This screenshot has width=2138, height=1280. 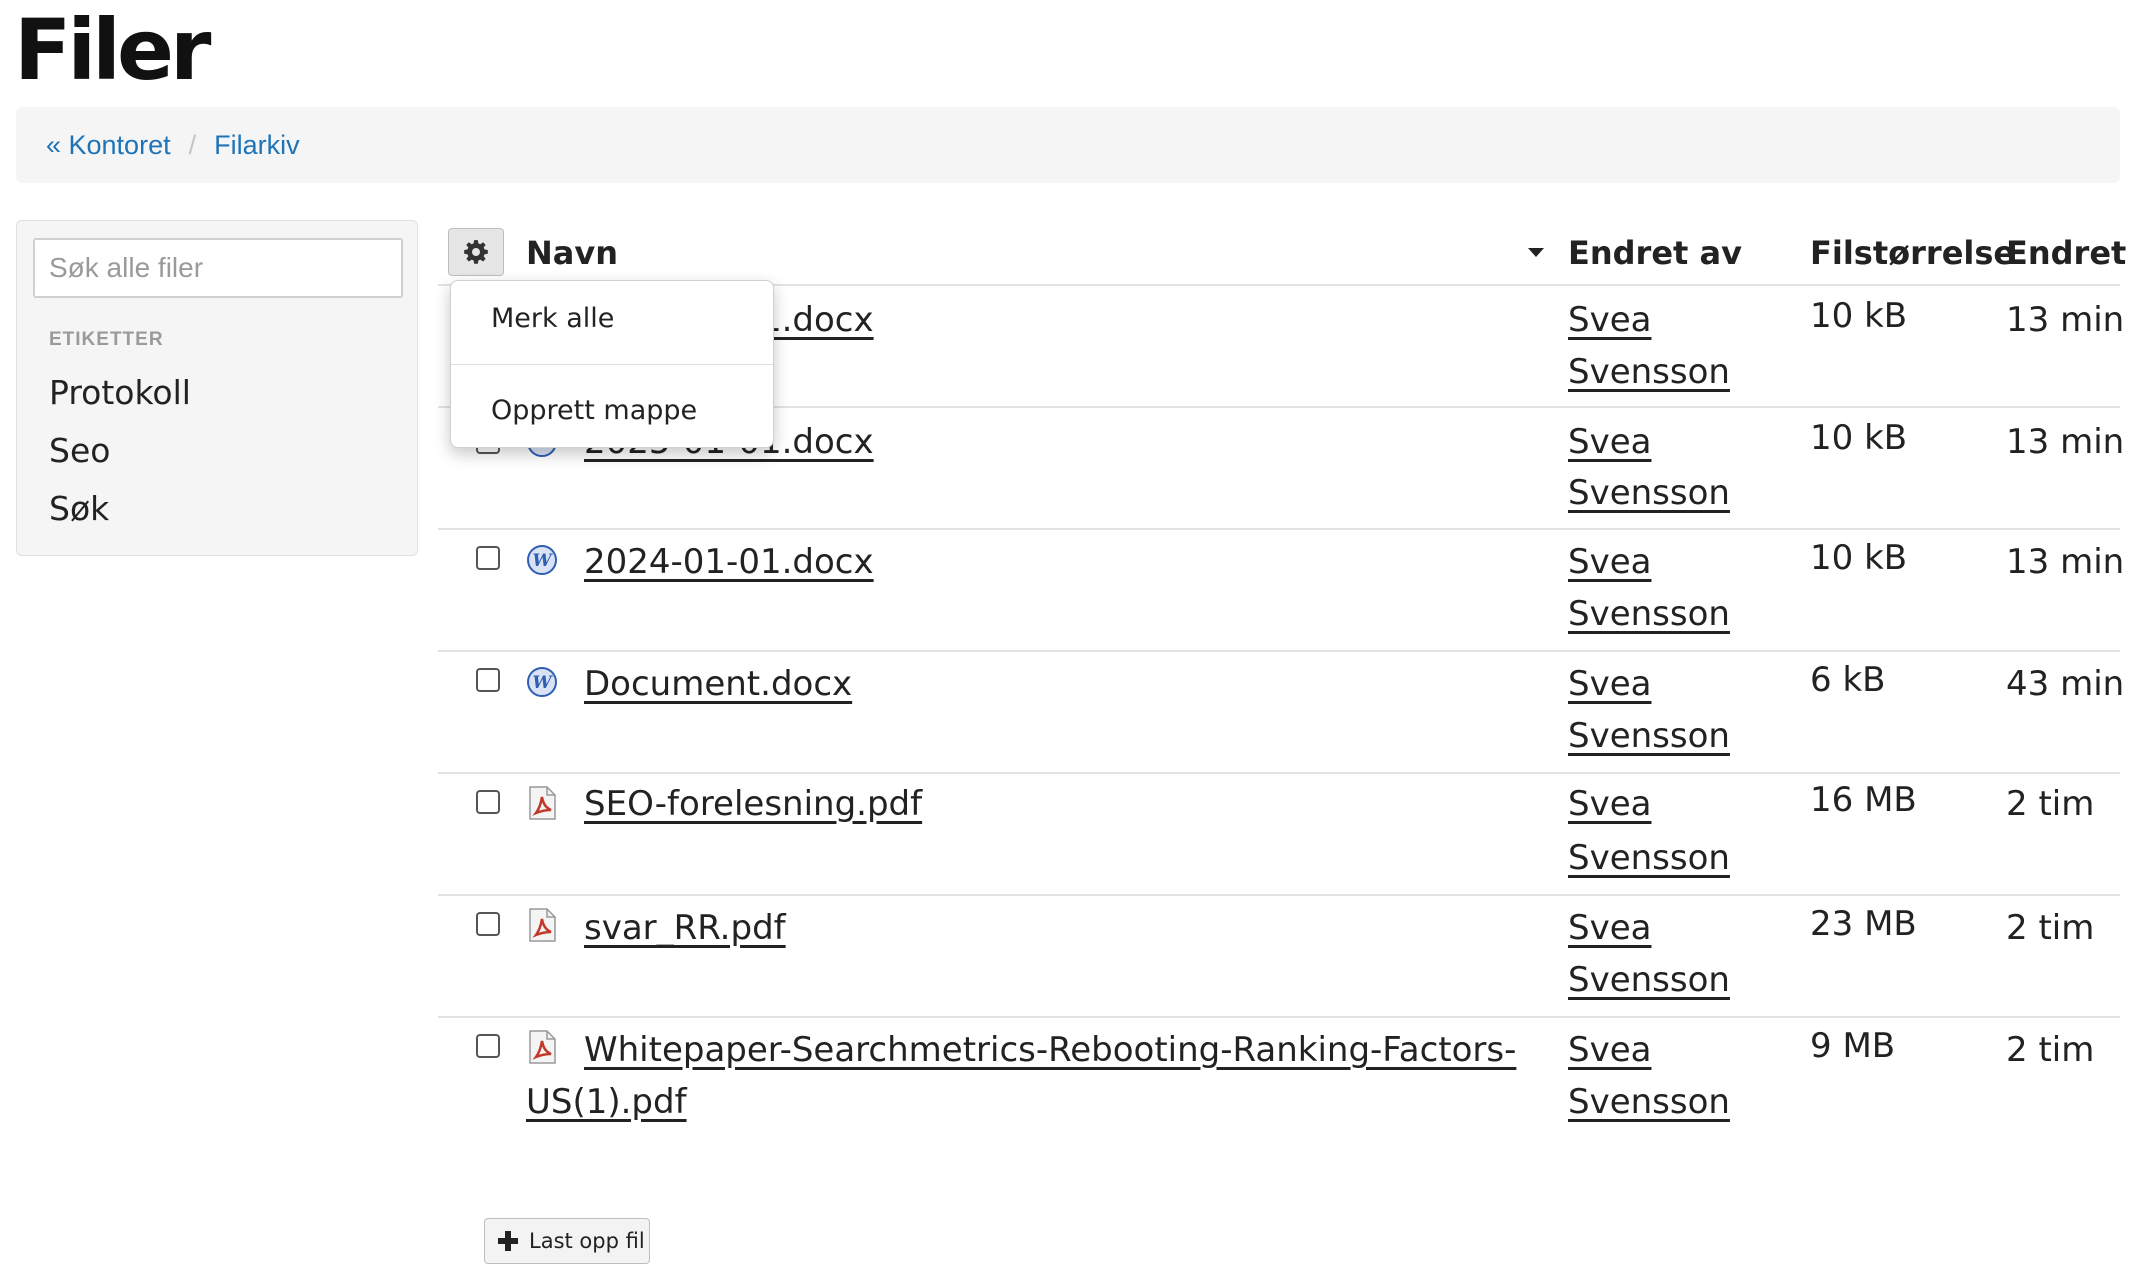 What do you see at coordinates (606, 1102) in the screenshot?
I see `file-name-link: US(1).pdf` at bounding box center [606, 1102].